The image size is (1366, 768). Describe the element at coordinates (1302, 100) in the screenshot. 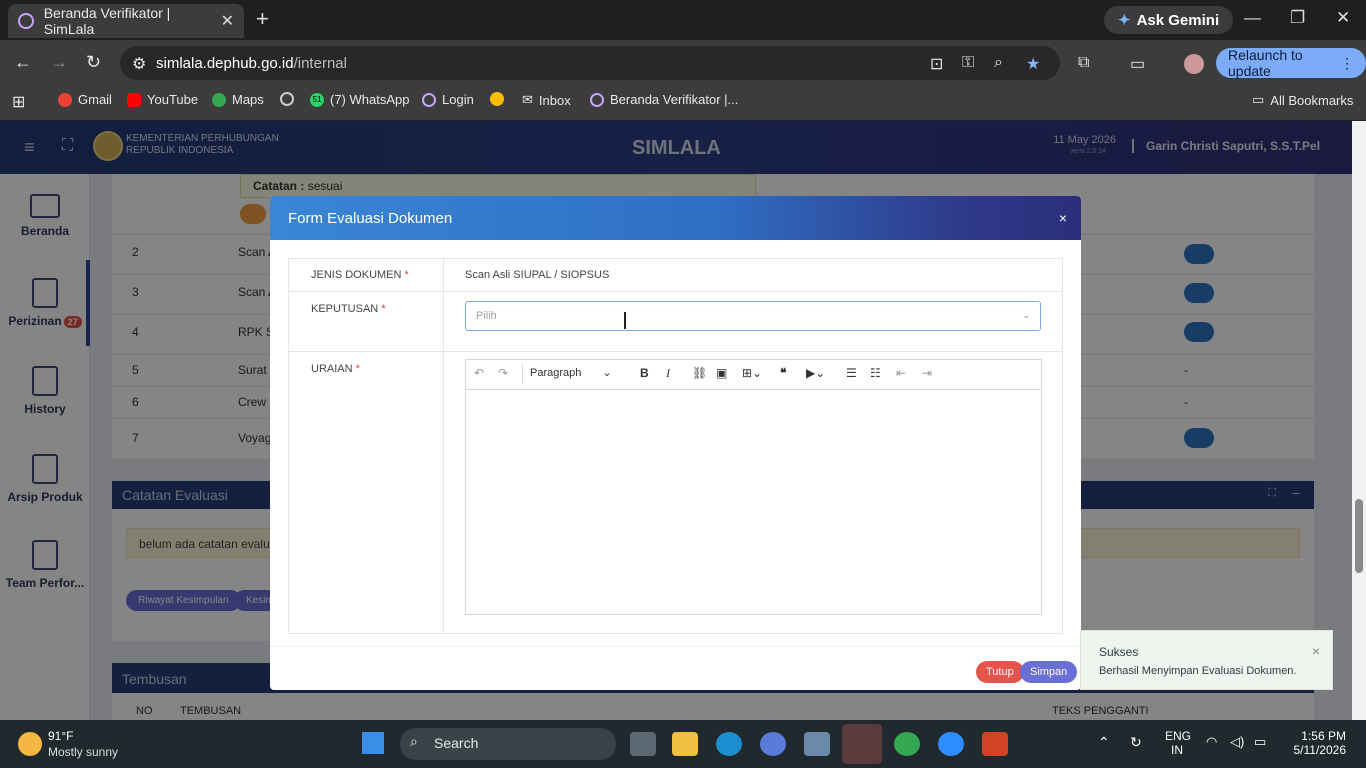

I see `all-bookmarks: ▭ All Bookmarks` at that location.